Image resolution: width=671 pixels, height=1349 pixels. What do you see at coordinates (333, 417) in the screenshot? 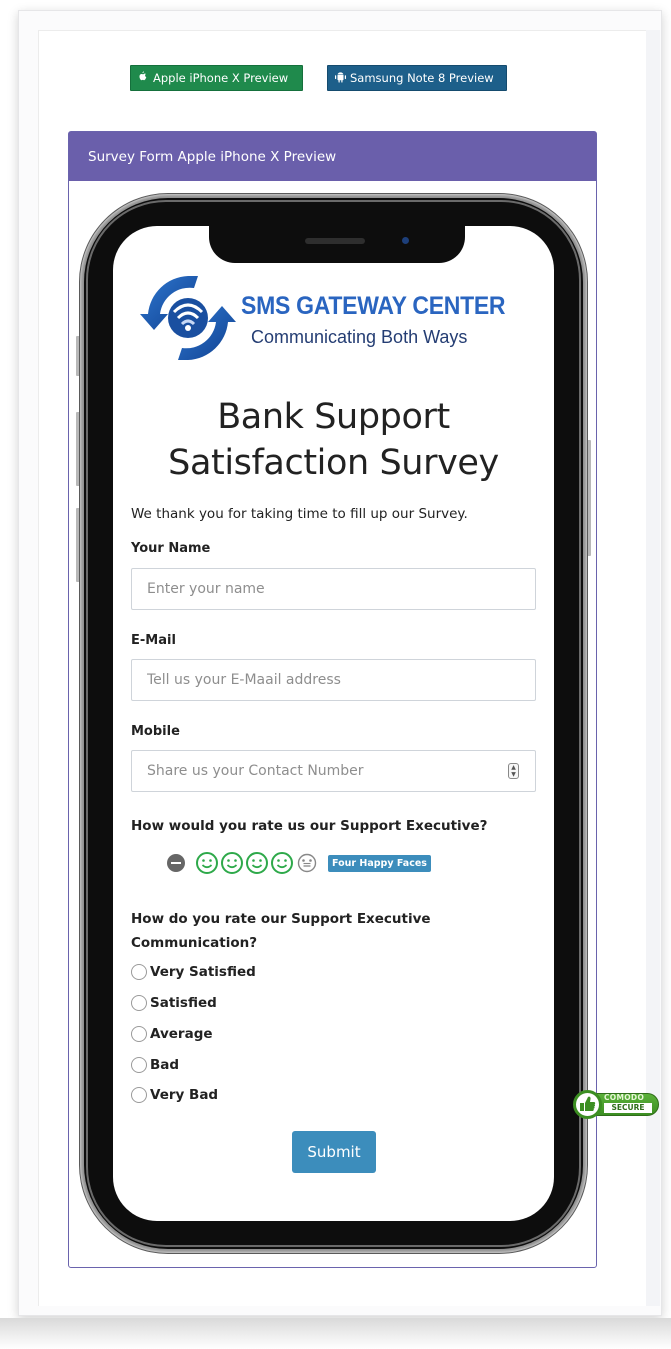
I see `survey-title-line-1: Bank Support` at bounding box center [333, 417].